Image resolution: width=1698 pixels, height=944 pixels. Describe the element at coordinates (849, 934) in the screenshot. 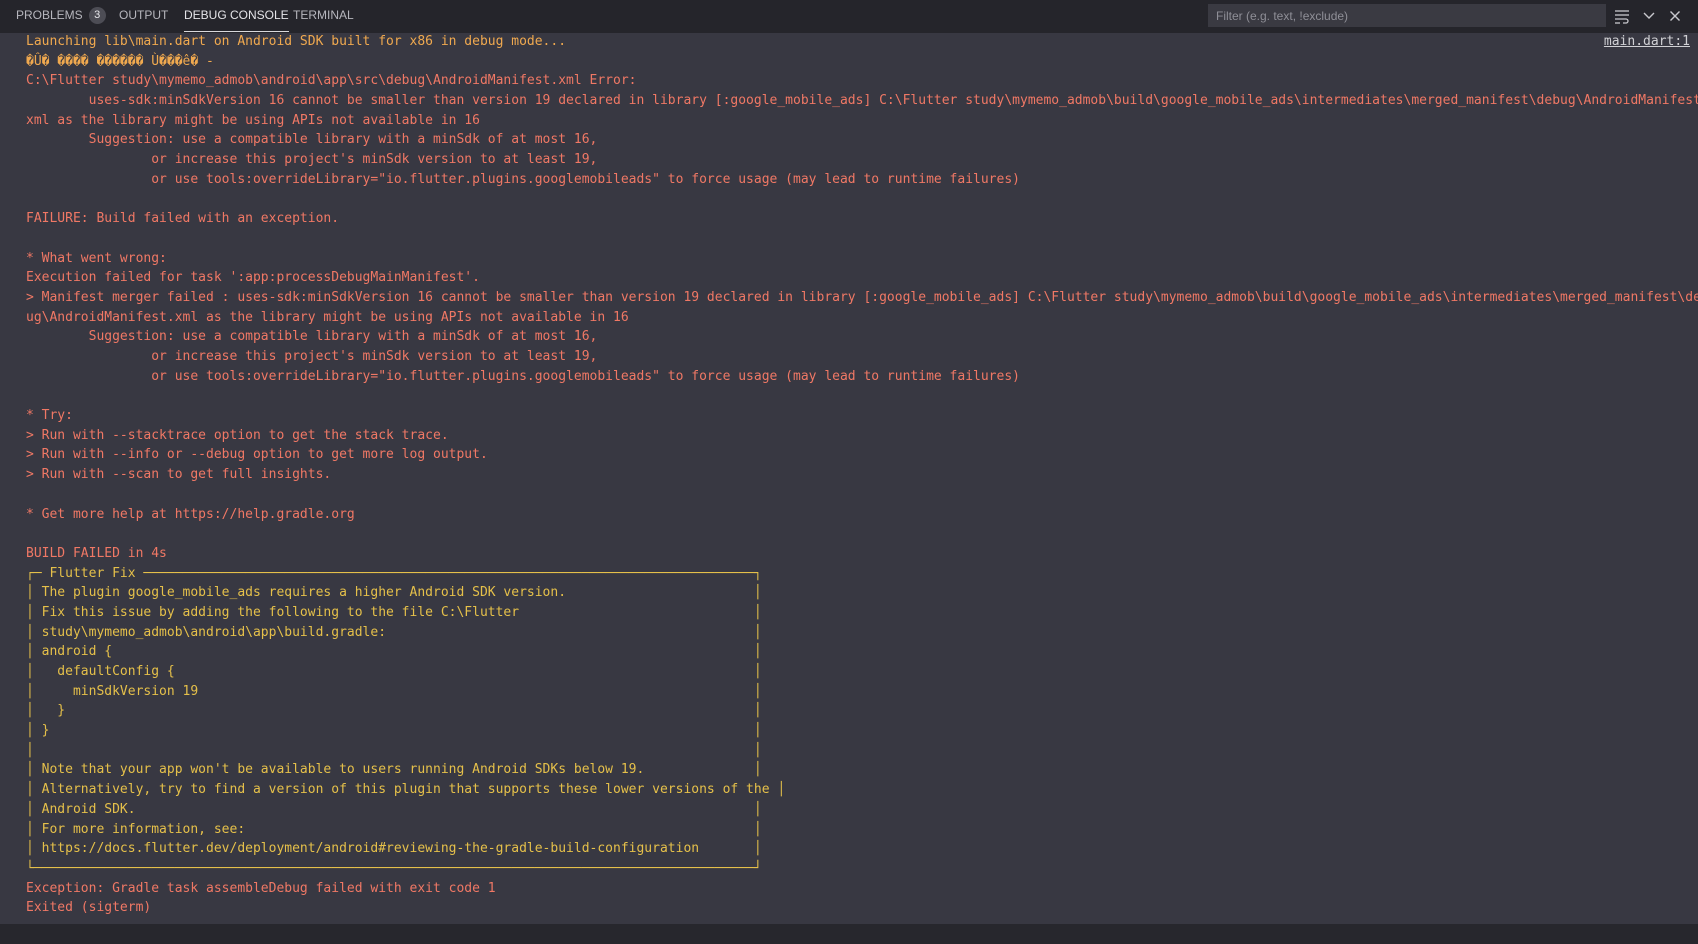

I see `bottom-strip` at that location.